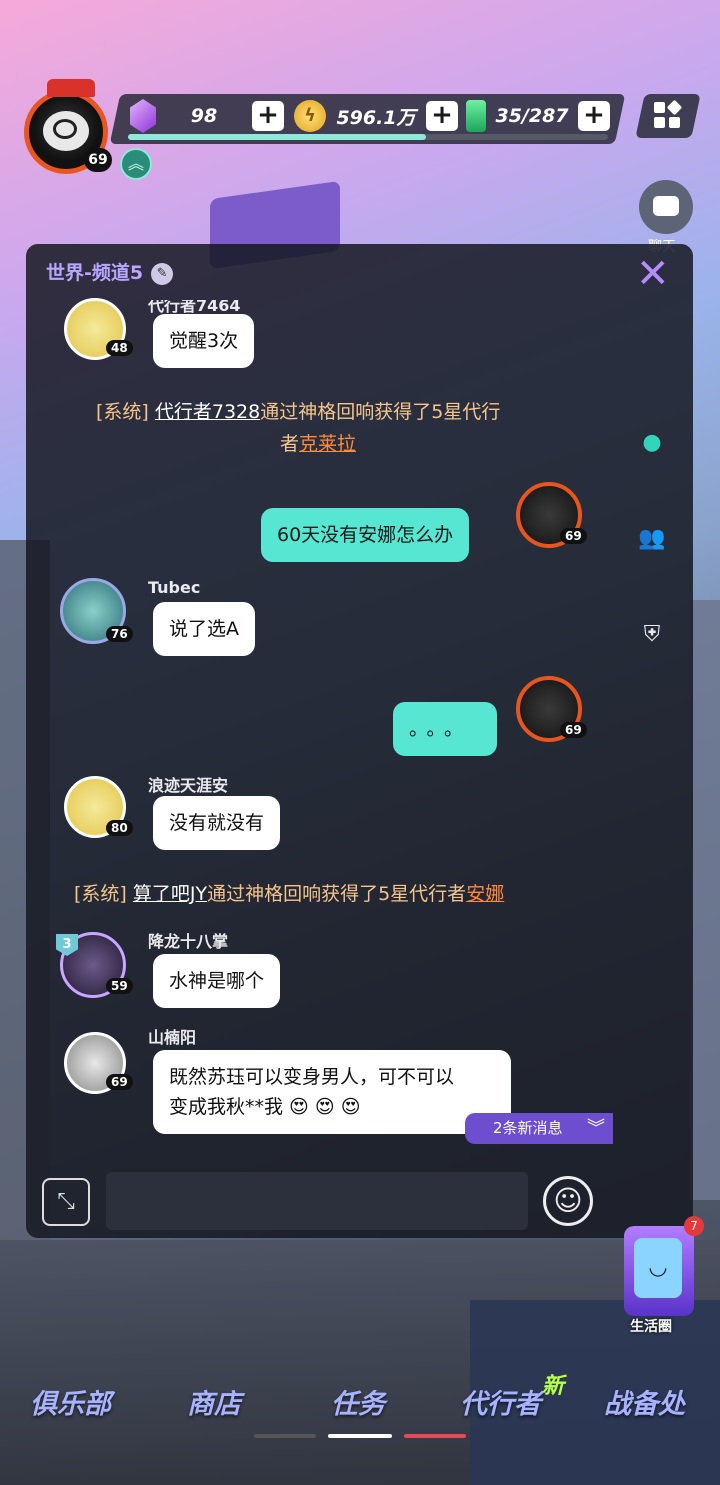 The height and width of the screenshot is (1485, 720). What do you see at coordinates (268, 116) in the screenshot?
I see `add-gems-button: +` at bounding box center [268, 116].